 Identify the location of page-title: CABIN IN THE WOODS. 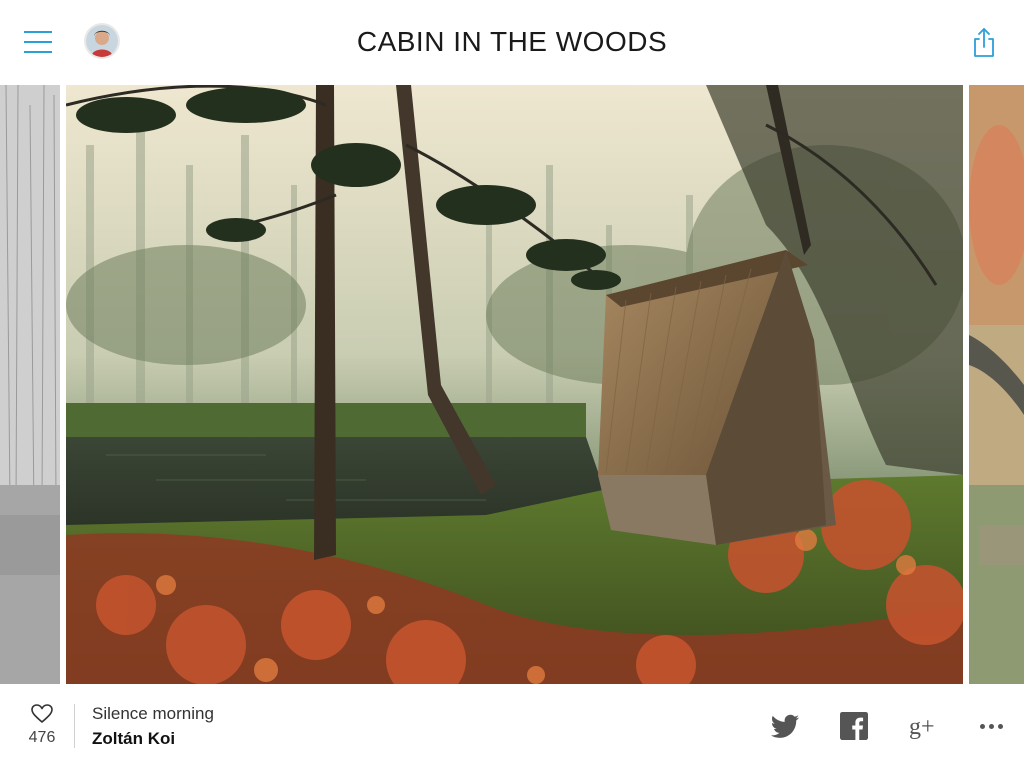
(512, 41).